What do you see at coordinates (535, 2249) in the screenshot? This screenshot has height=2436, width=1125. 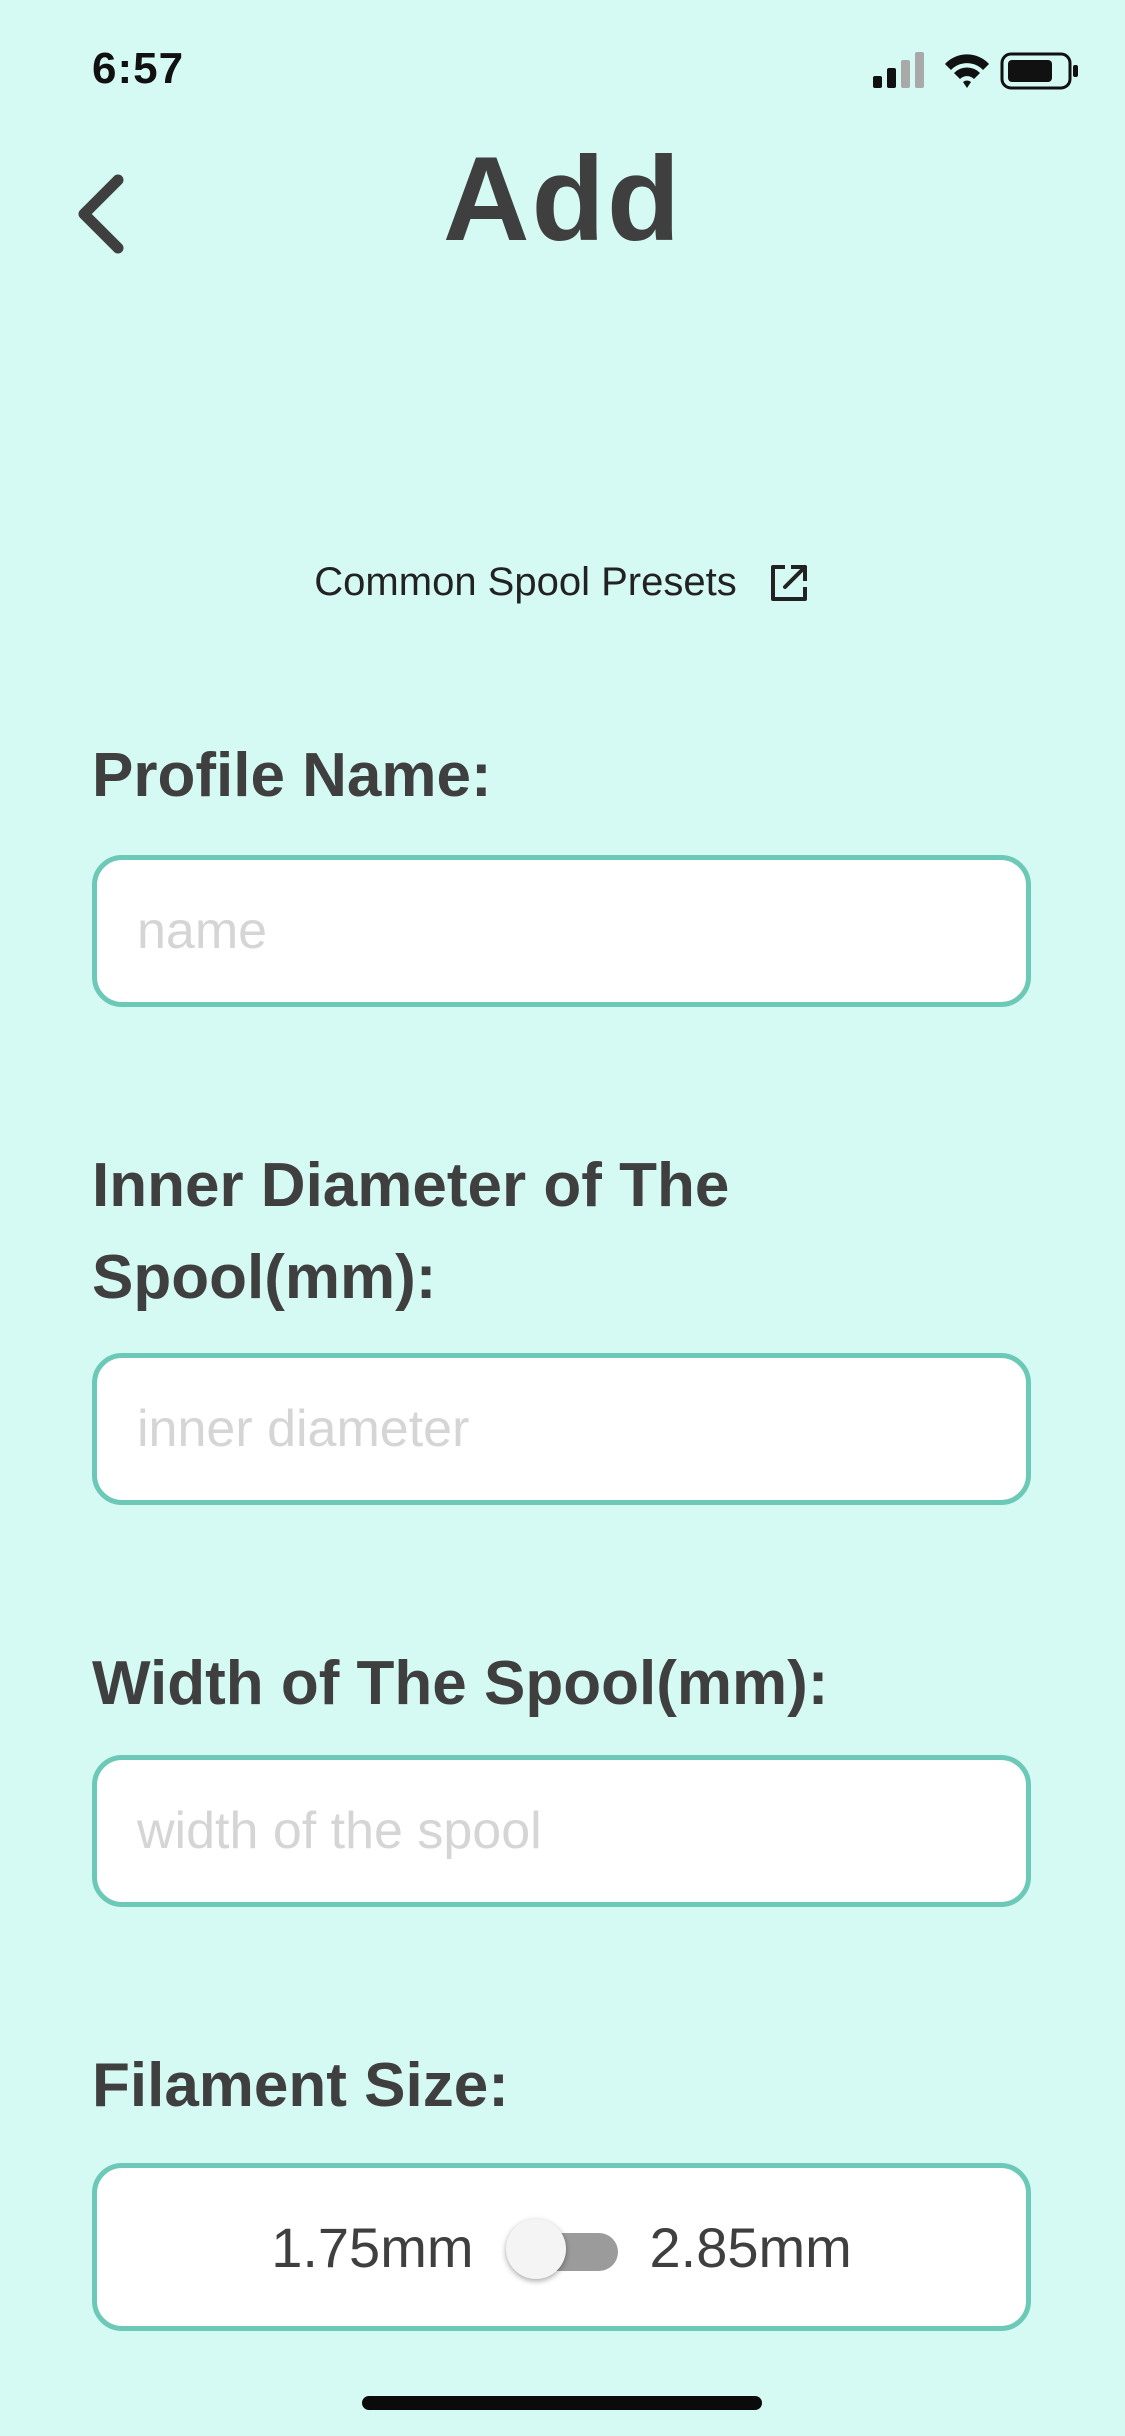 I see `toggle-knob` at bounding box center [535, 2249].